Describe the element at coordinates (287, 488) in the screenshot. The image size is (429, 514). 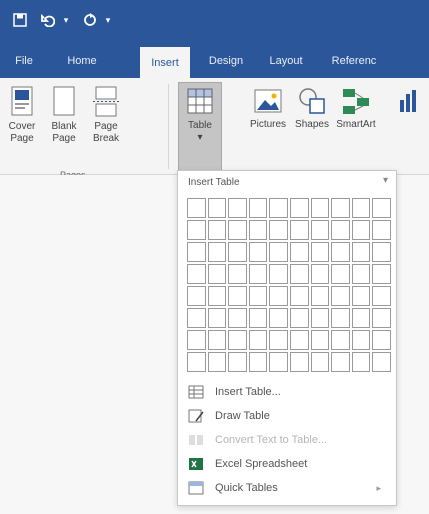
I see `quick-tables-item: Quick Tables ▸` at that location.